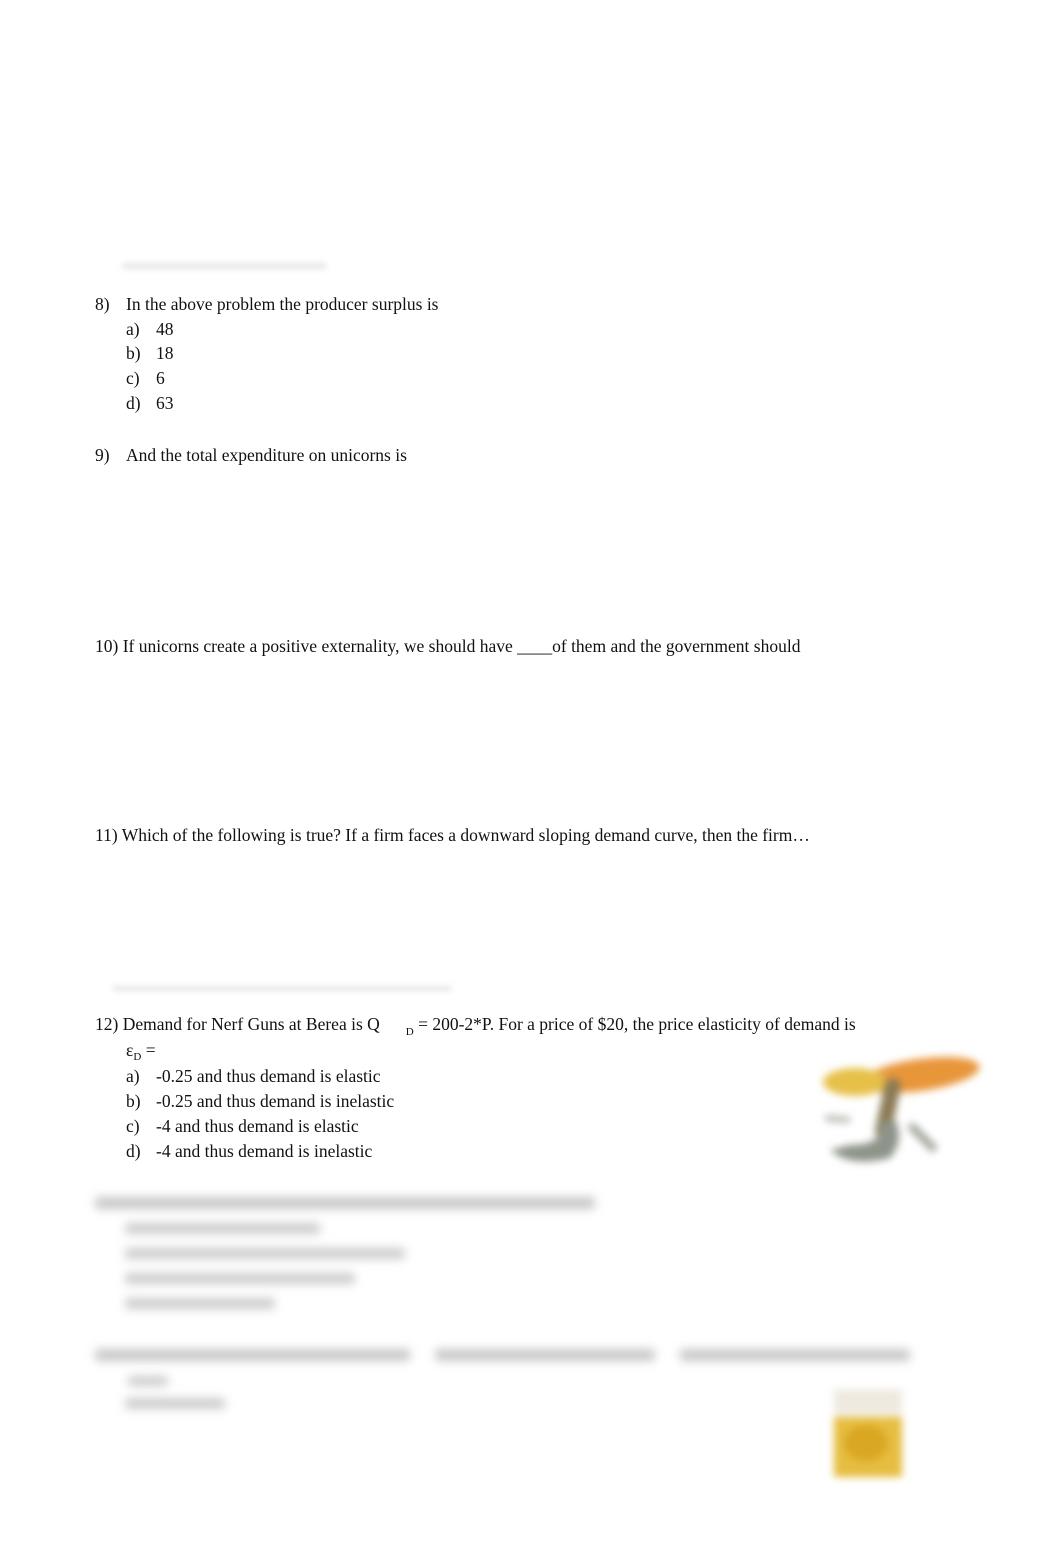 Image resolution: width=1062 pixels, height=1561 pixels. I want to click on option-text: 6, so click(160, 378).